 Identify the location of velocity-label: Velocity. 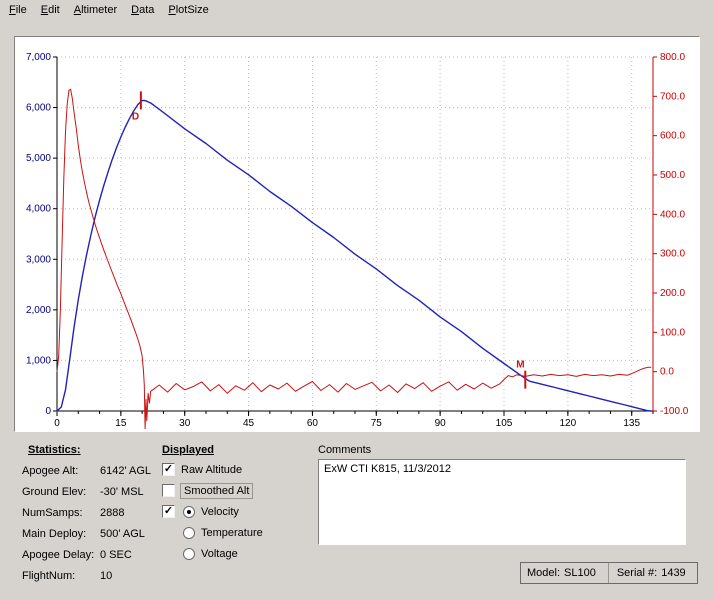
(220, 511).